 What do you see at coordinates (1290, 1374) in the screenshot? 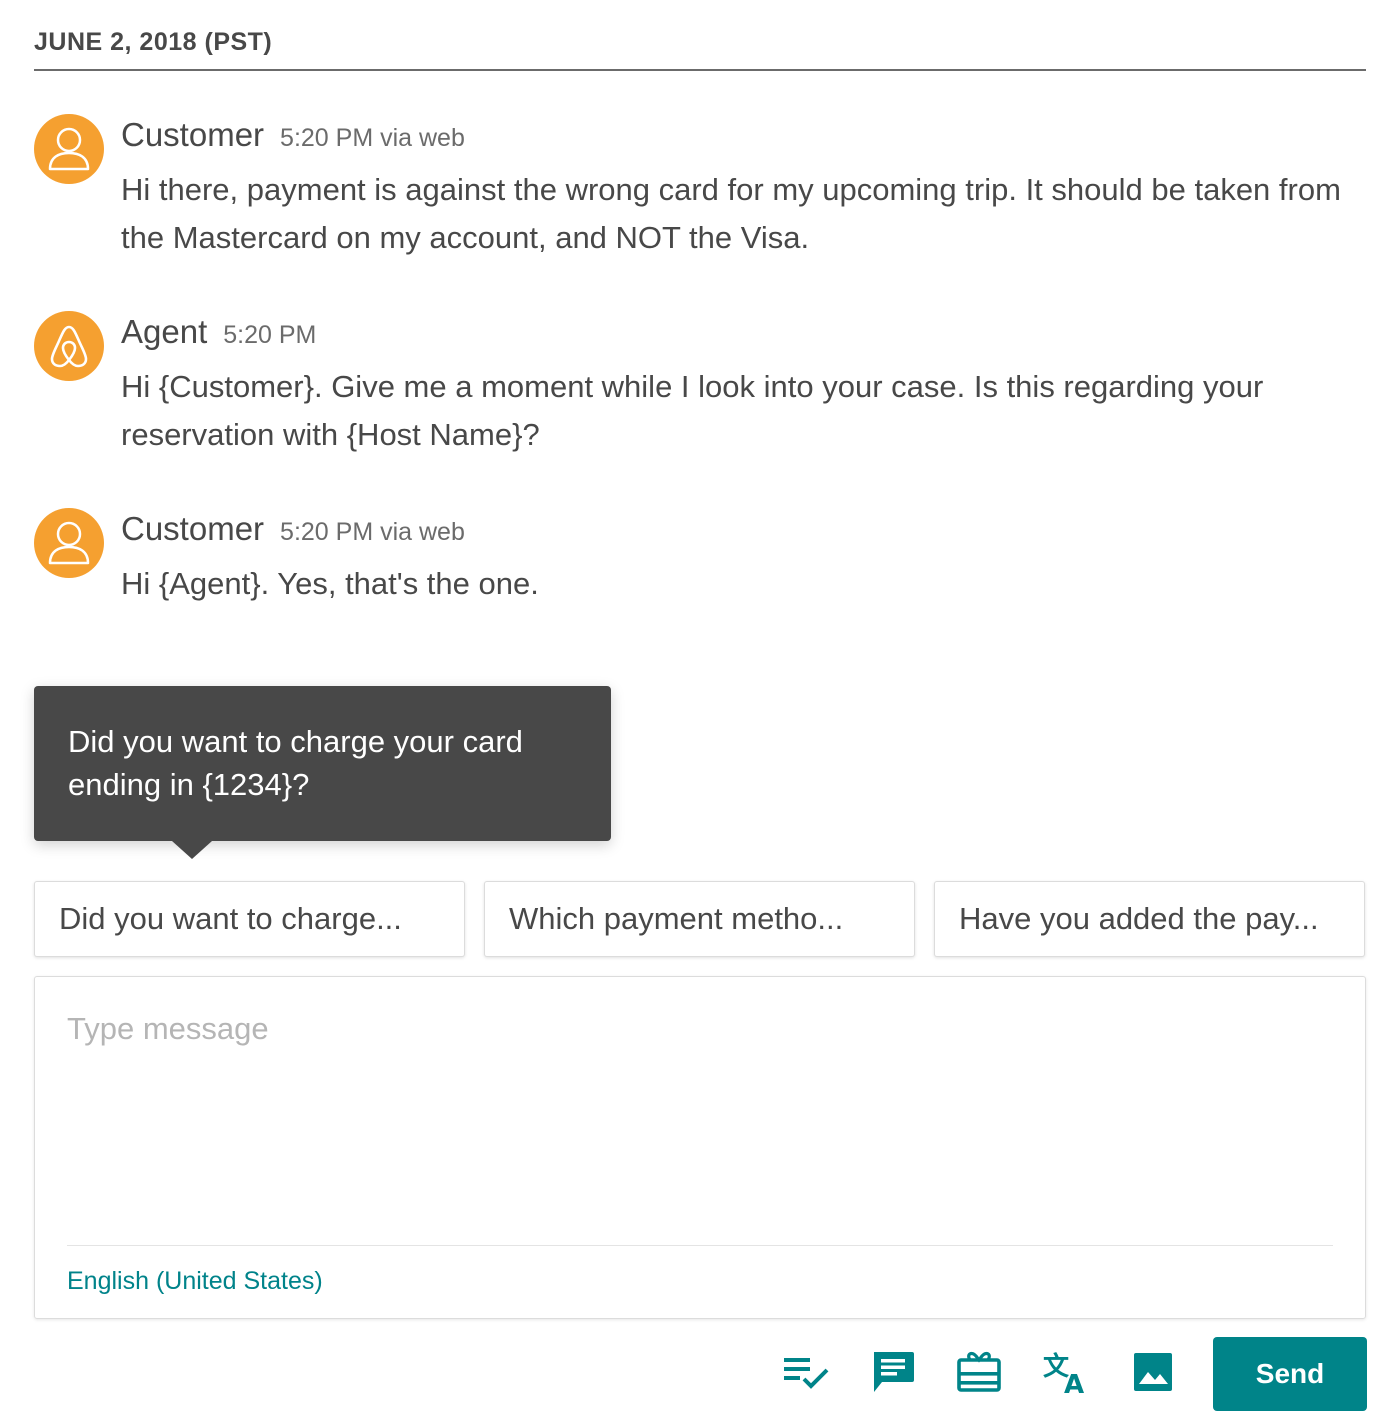
I see `send-button: Send` at bounding box center [1290, 1374].